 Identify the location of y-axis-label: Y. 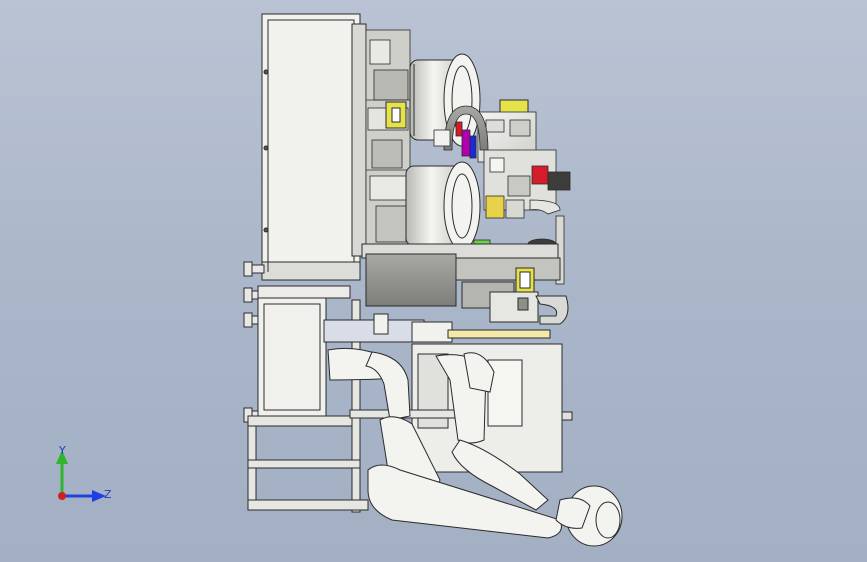
(62, 450).